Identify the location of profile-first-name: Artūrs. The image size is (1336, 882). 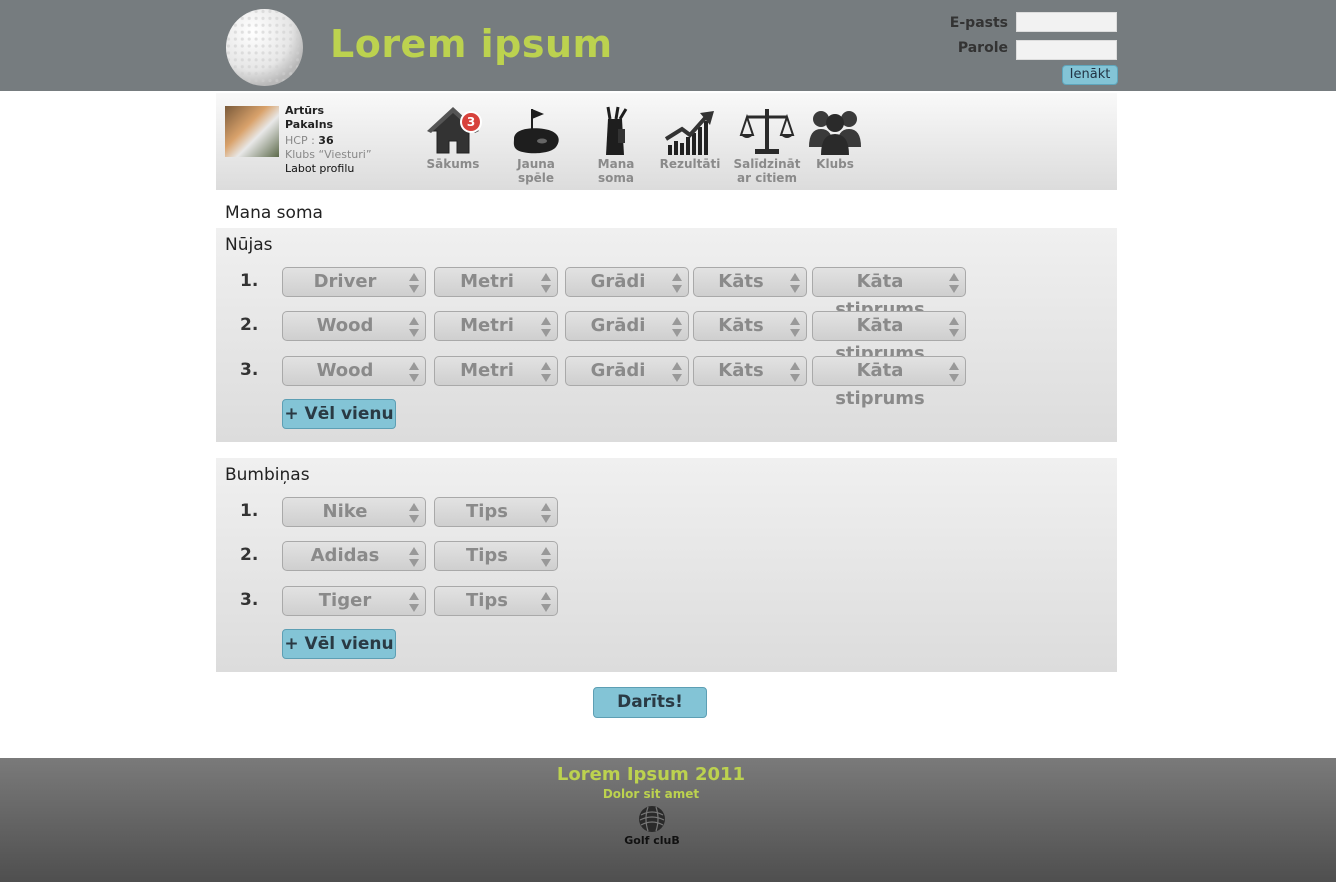
(304, 110).